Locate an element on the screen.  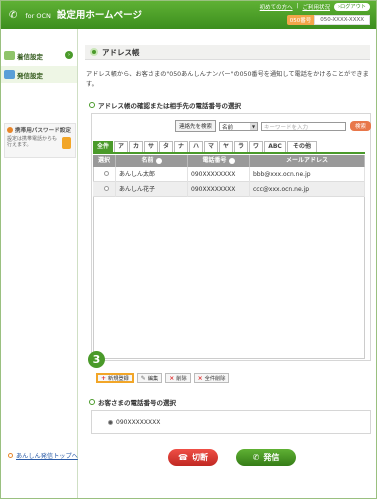
outgoing-icon is located at coordinates (9, 74).